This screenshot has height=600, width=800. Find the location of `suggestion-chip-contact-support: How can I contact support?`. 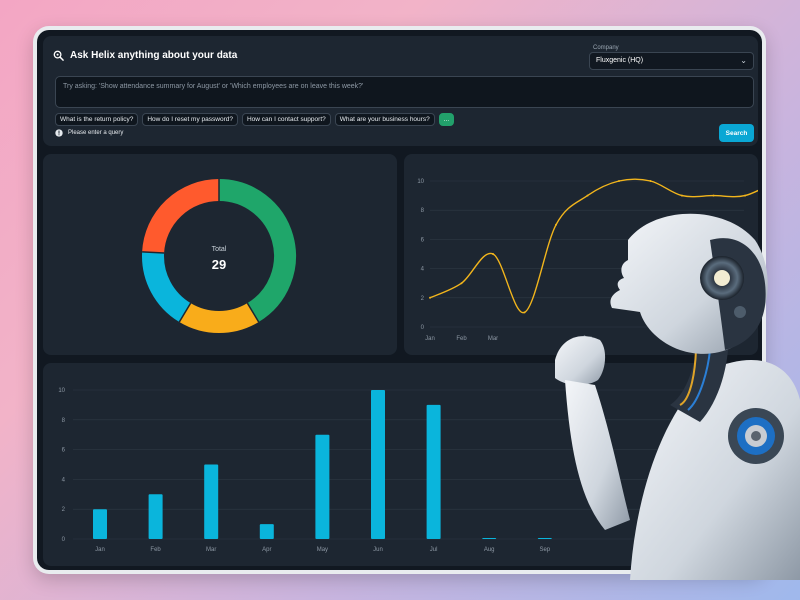

suggestion-chip-contact-support: How can I contact support? is located at coordinates (286, 119).